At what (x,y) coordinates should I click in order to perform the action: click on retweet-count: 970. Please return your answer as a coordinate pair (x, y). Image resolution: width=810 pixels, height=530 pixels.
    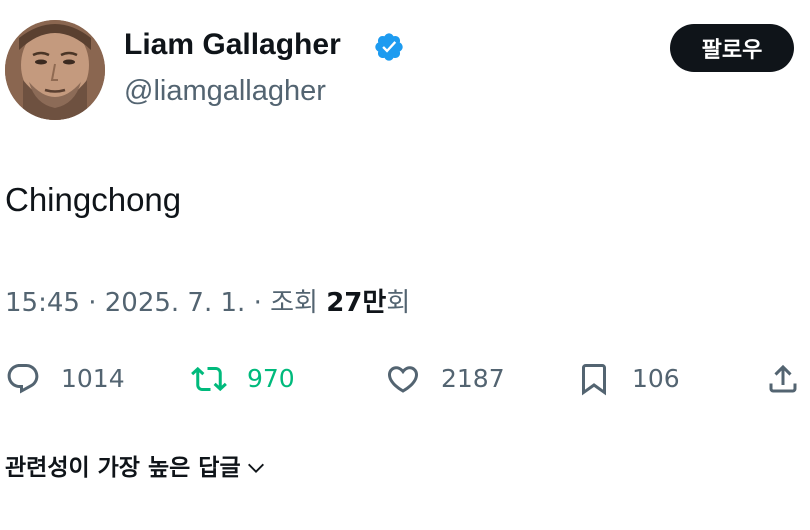
    Looking at the image, I should click on (271, 378).